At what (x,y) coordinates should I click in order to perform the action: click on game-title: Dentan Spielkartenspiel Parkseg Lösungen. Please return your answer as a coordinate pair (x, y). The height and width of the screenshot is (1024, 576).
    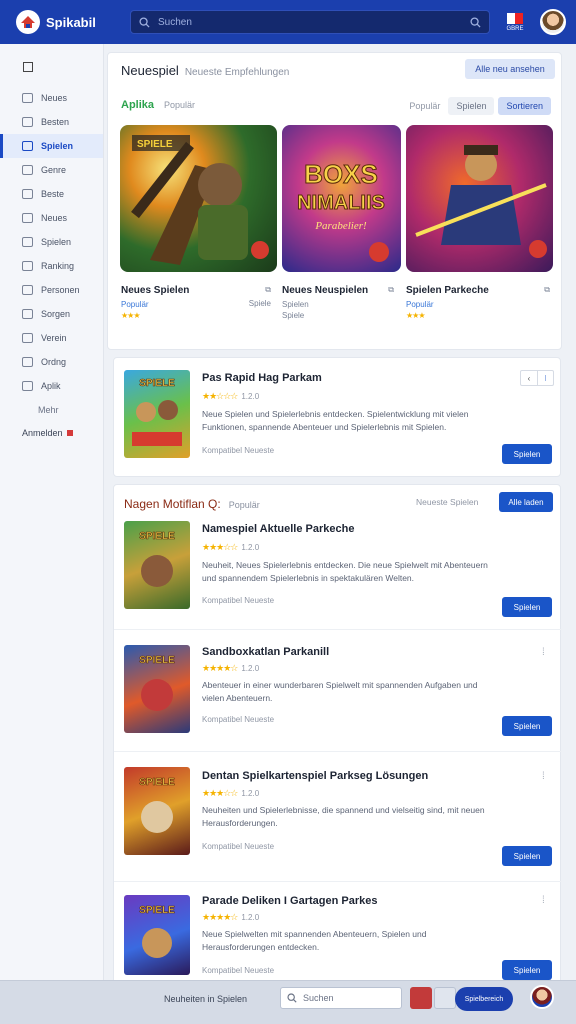
    Looking at the image, I should click on (315, 776).